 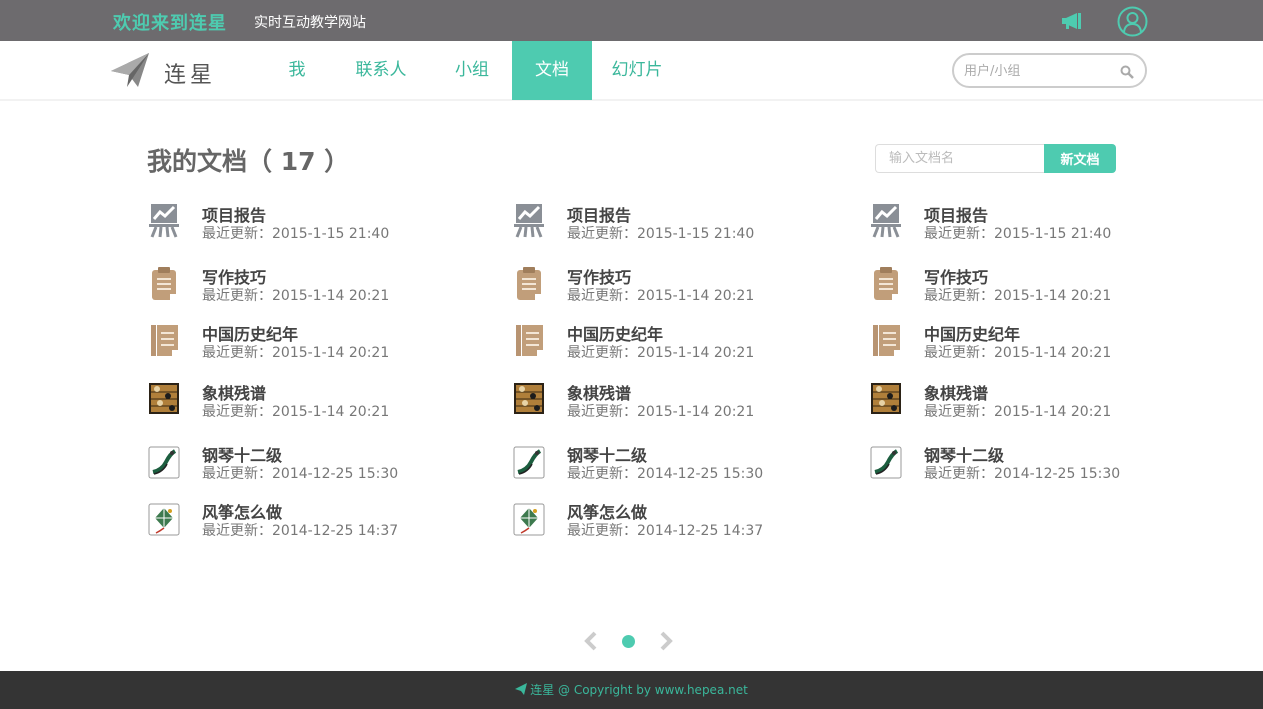 What do you see at coordinates (1039, 71) in the screenshot?
I see `search-input` at bounding box center [1039, 71].